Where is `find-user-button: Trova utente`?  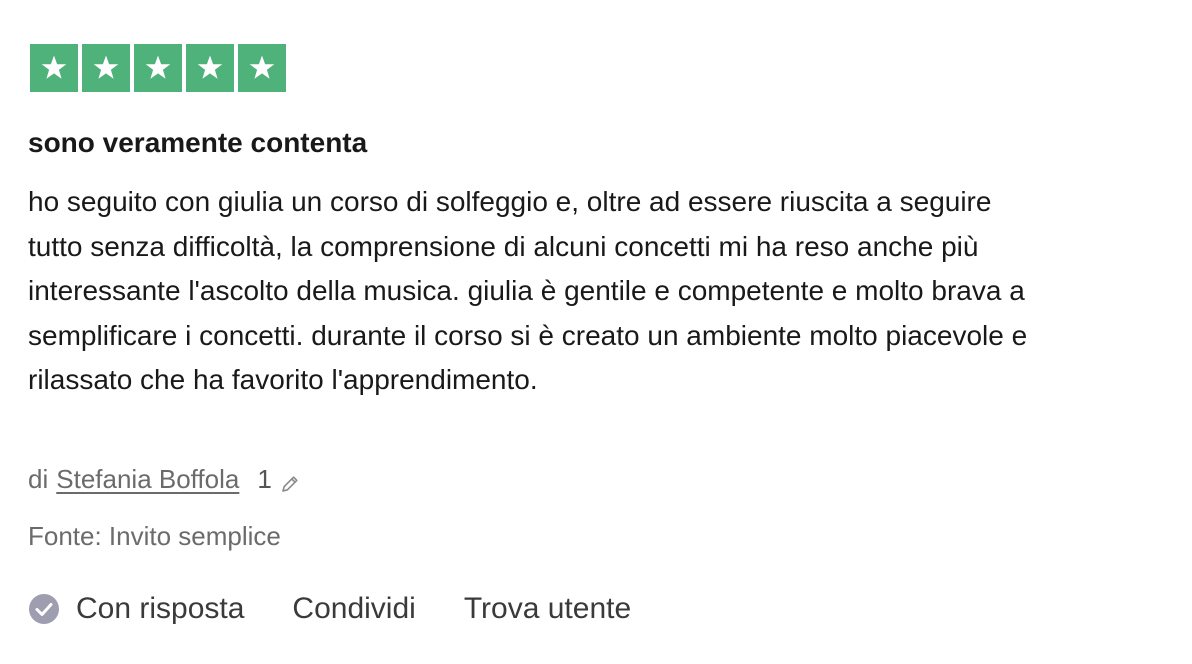 find-user-button: Trova utente is located at coordinates (547, 609).